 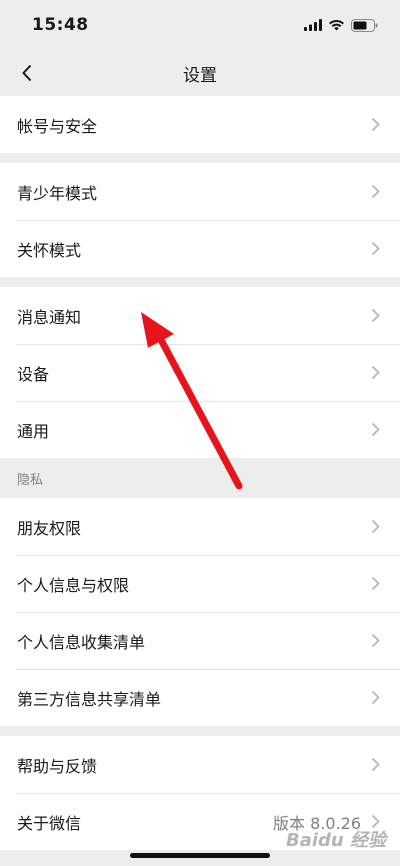 What do you see at coordinates (313, 25) in the screenshot?
I see `signal-icon` at bounding box center [313, 25].